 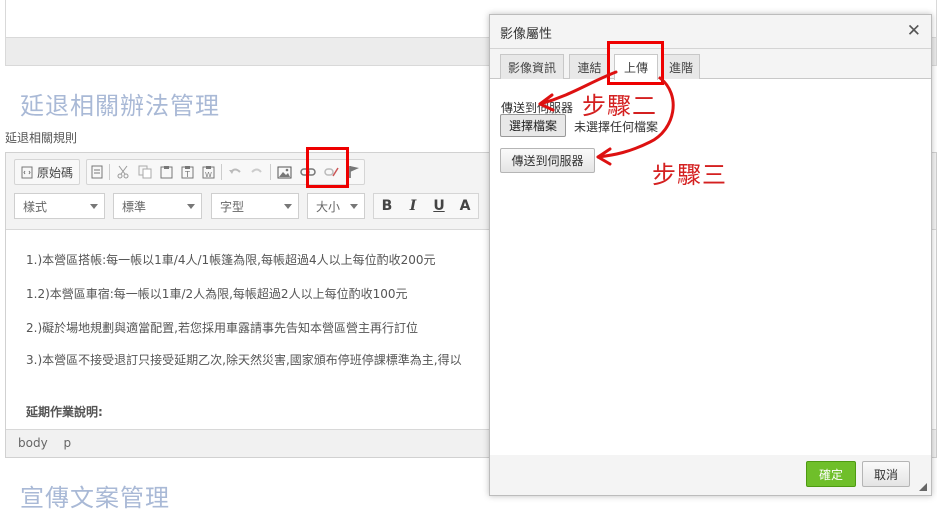 I want to click on annotation-arrows, so click(x=606, y=118).